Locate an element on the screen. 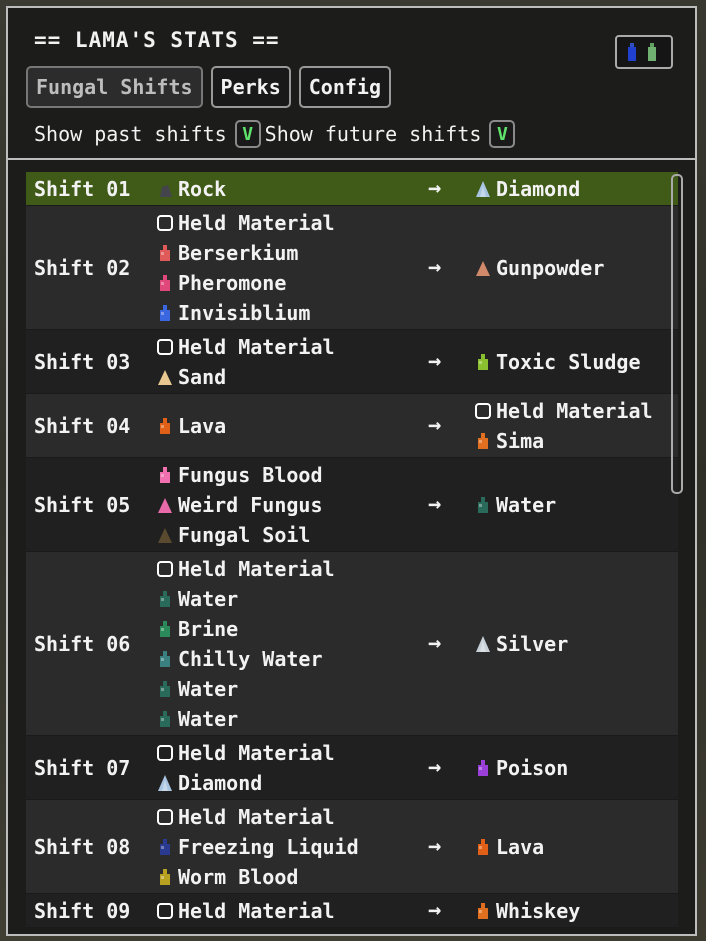 This screenshot has height=941, width=706. material-name: Invisiblium is located at coordinates (244, 312).